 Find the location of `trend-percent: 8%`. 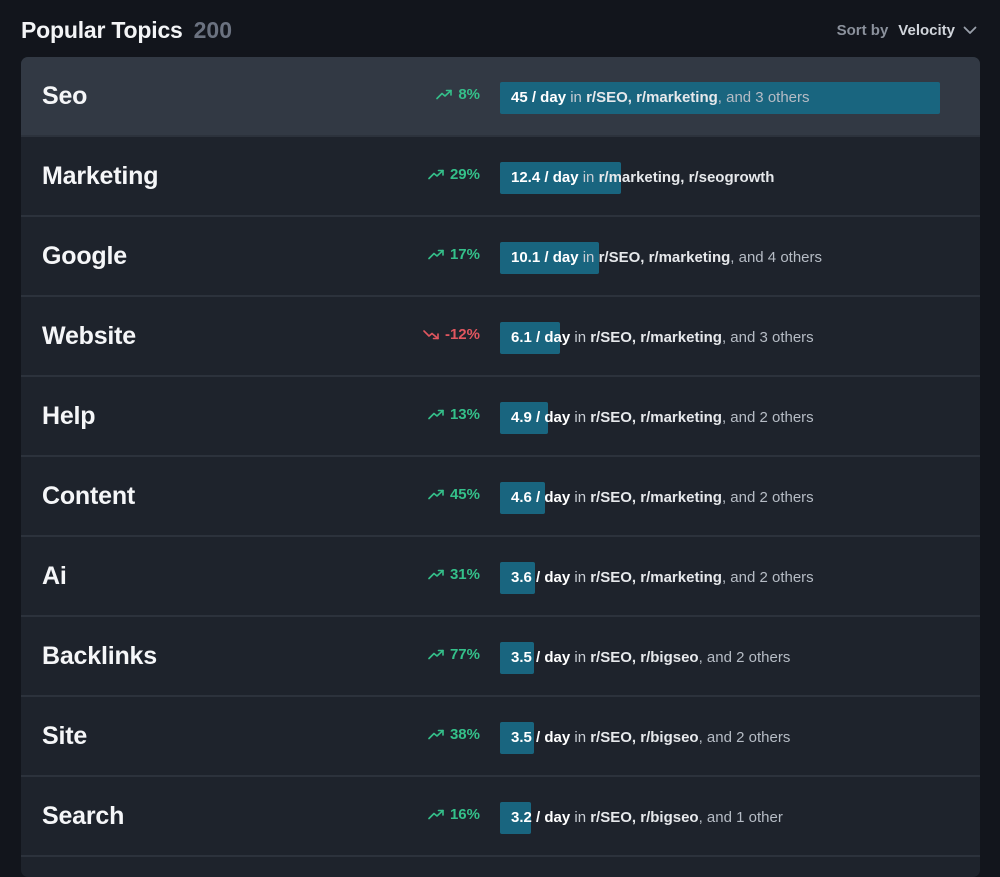

trend-percent: 8% is located at coordinates (469, 94).